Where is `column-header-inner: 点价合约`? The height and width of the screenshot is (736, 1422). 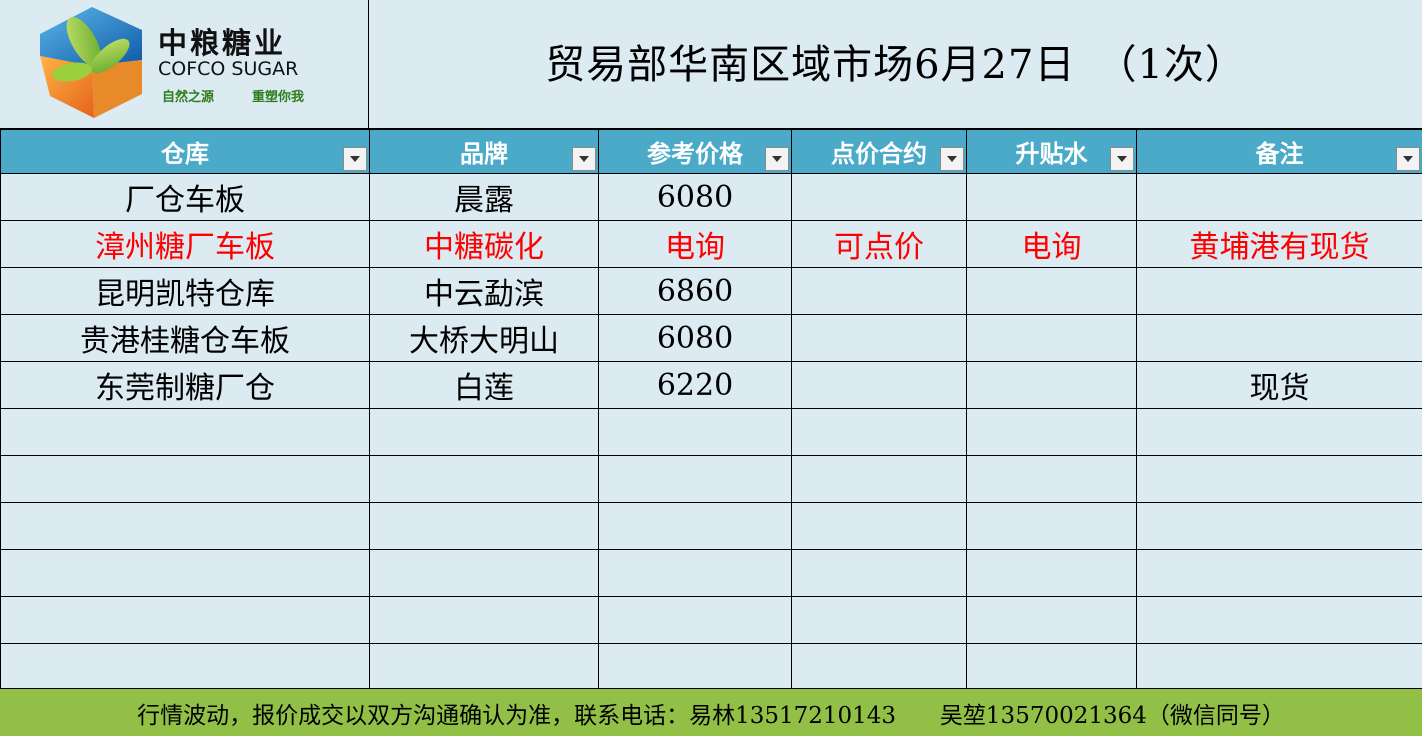
column-header-inner: 点价合约 is located at coordinates (879, 152).